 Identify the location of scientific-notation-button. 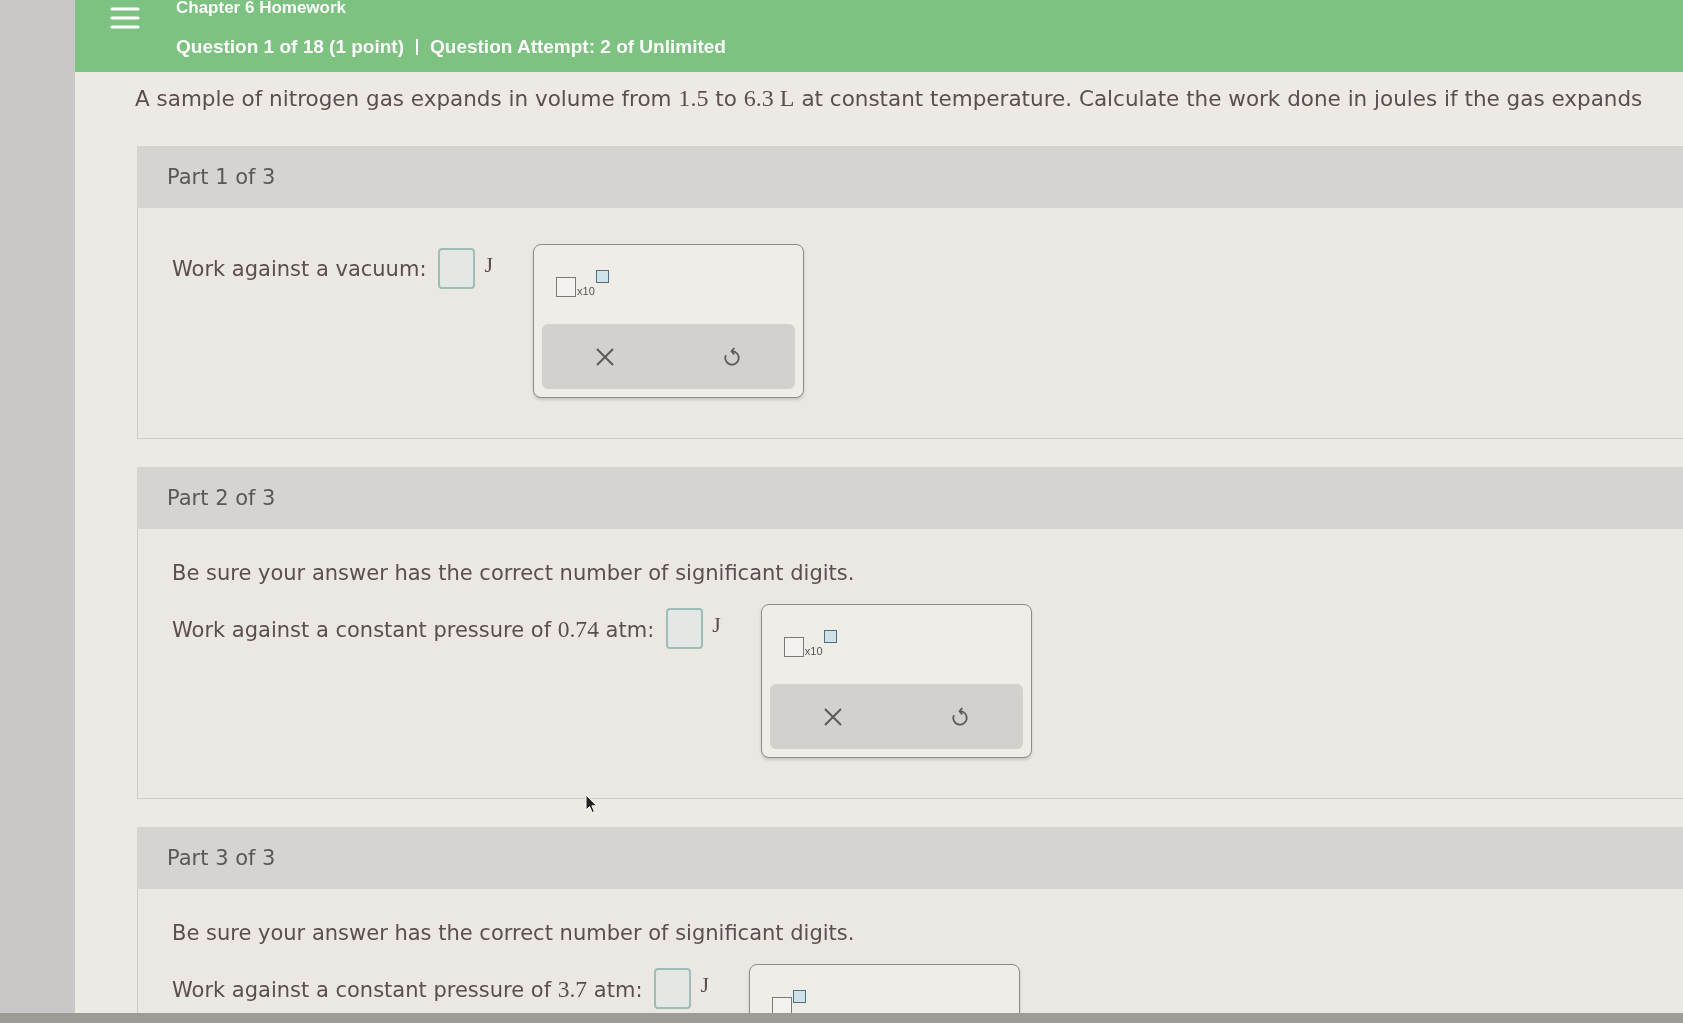
(789, 1001).